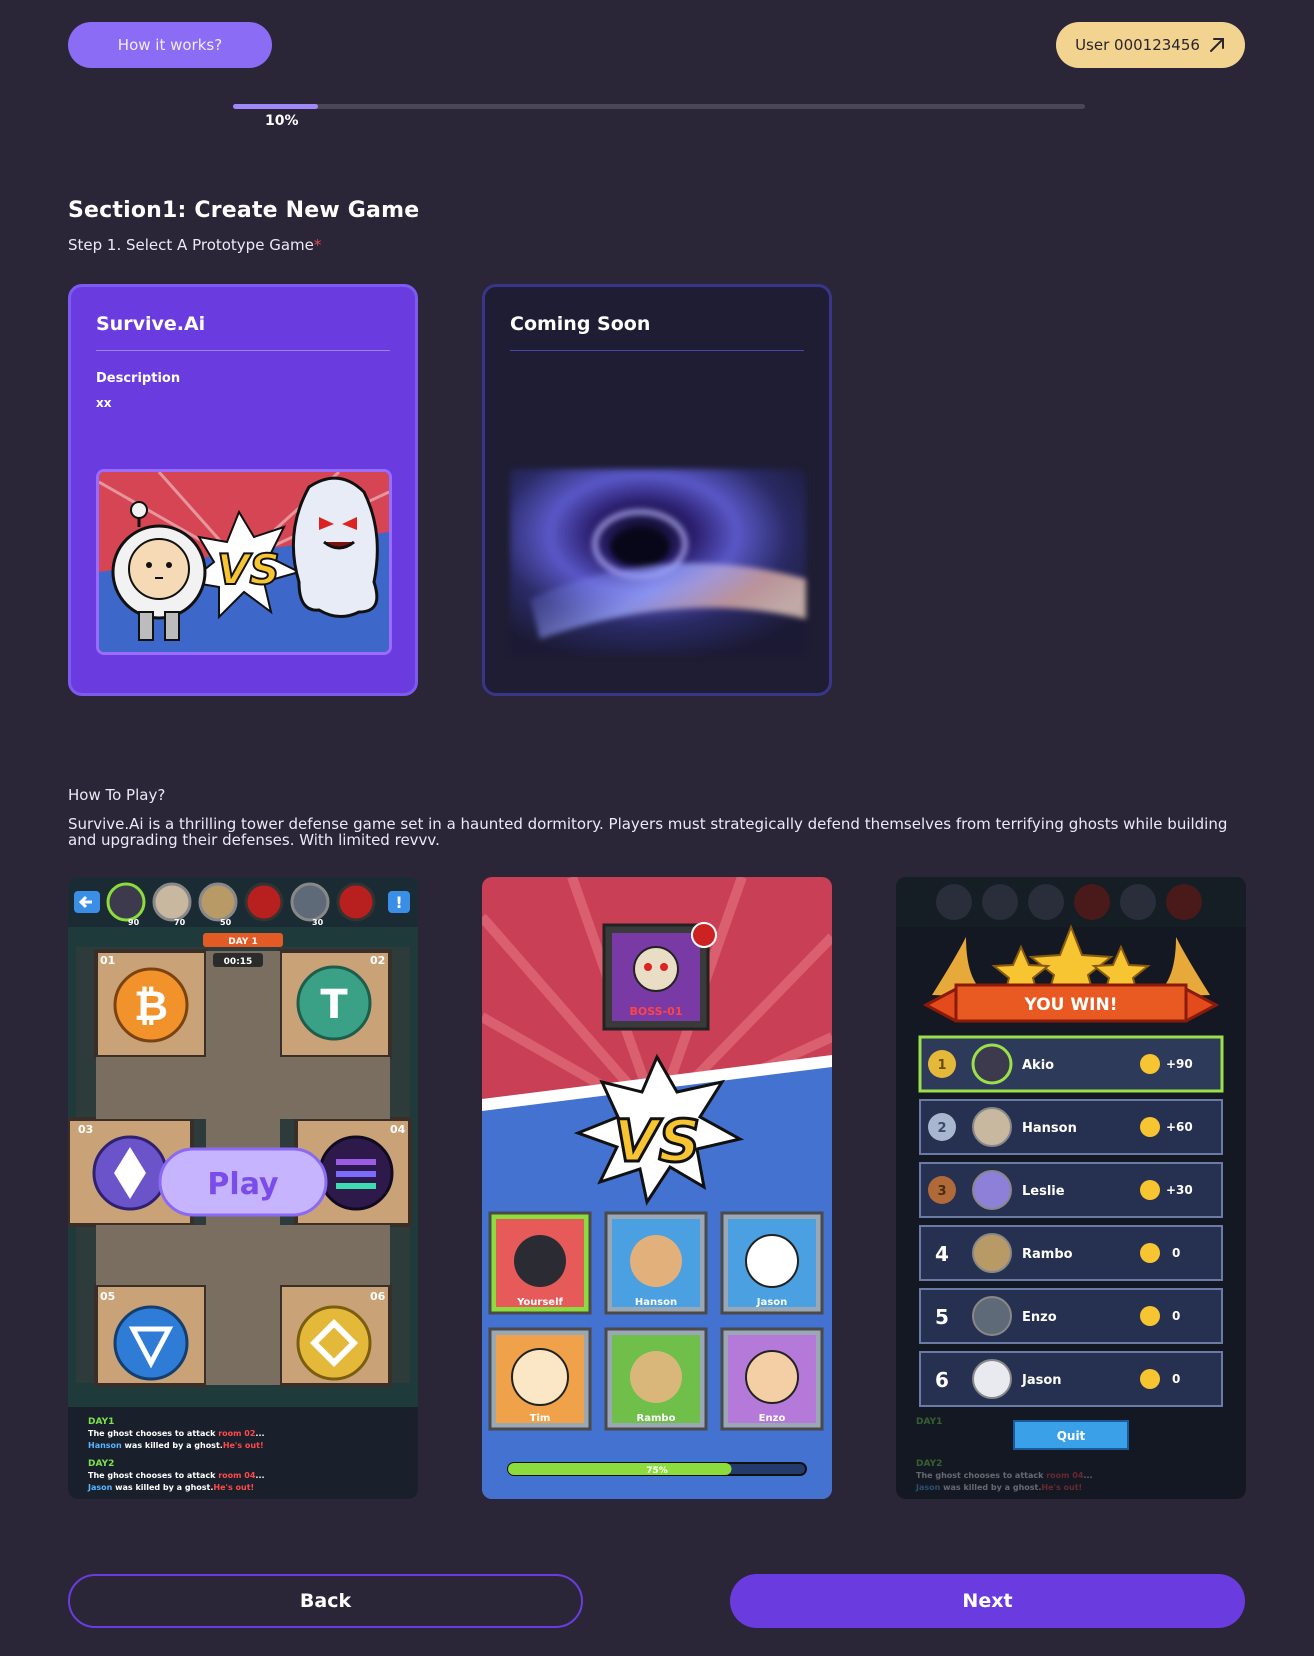 Image resolution: width=1314 pixels, height=1656 pixels. Describe the element at coordinates (1179, 1127) in the screenshot. I see `leaderboard-coins: +60` at that location.